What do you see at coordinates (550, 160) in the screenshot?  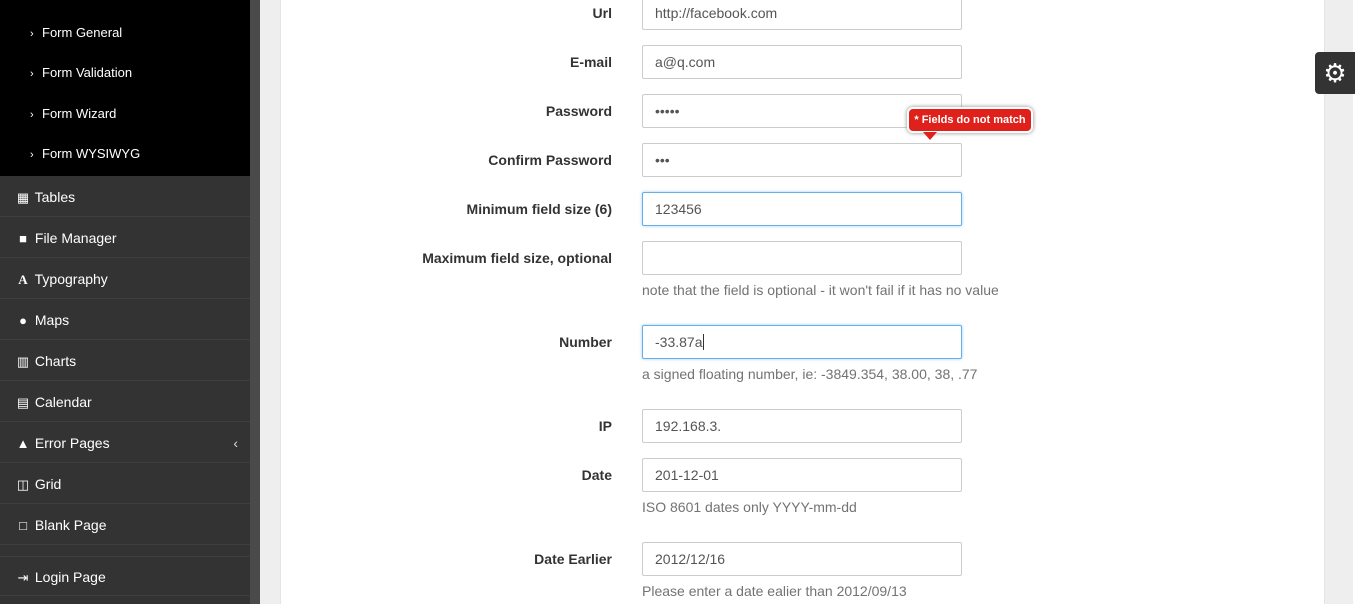 I see `confirm-password-label: Confirm Password` at bounding box center [550, 160].